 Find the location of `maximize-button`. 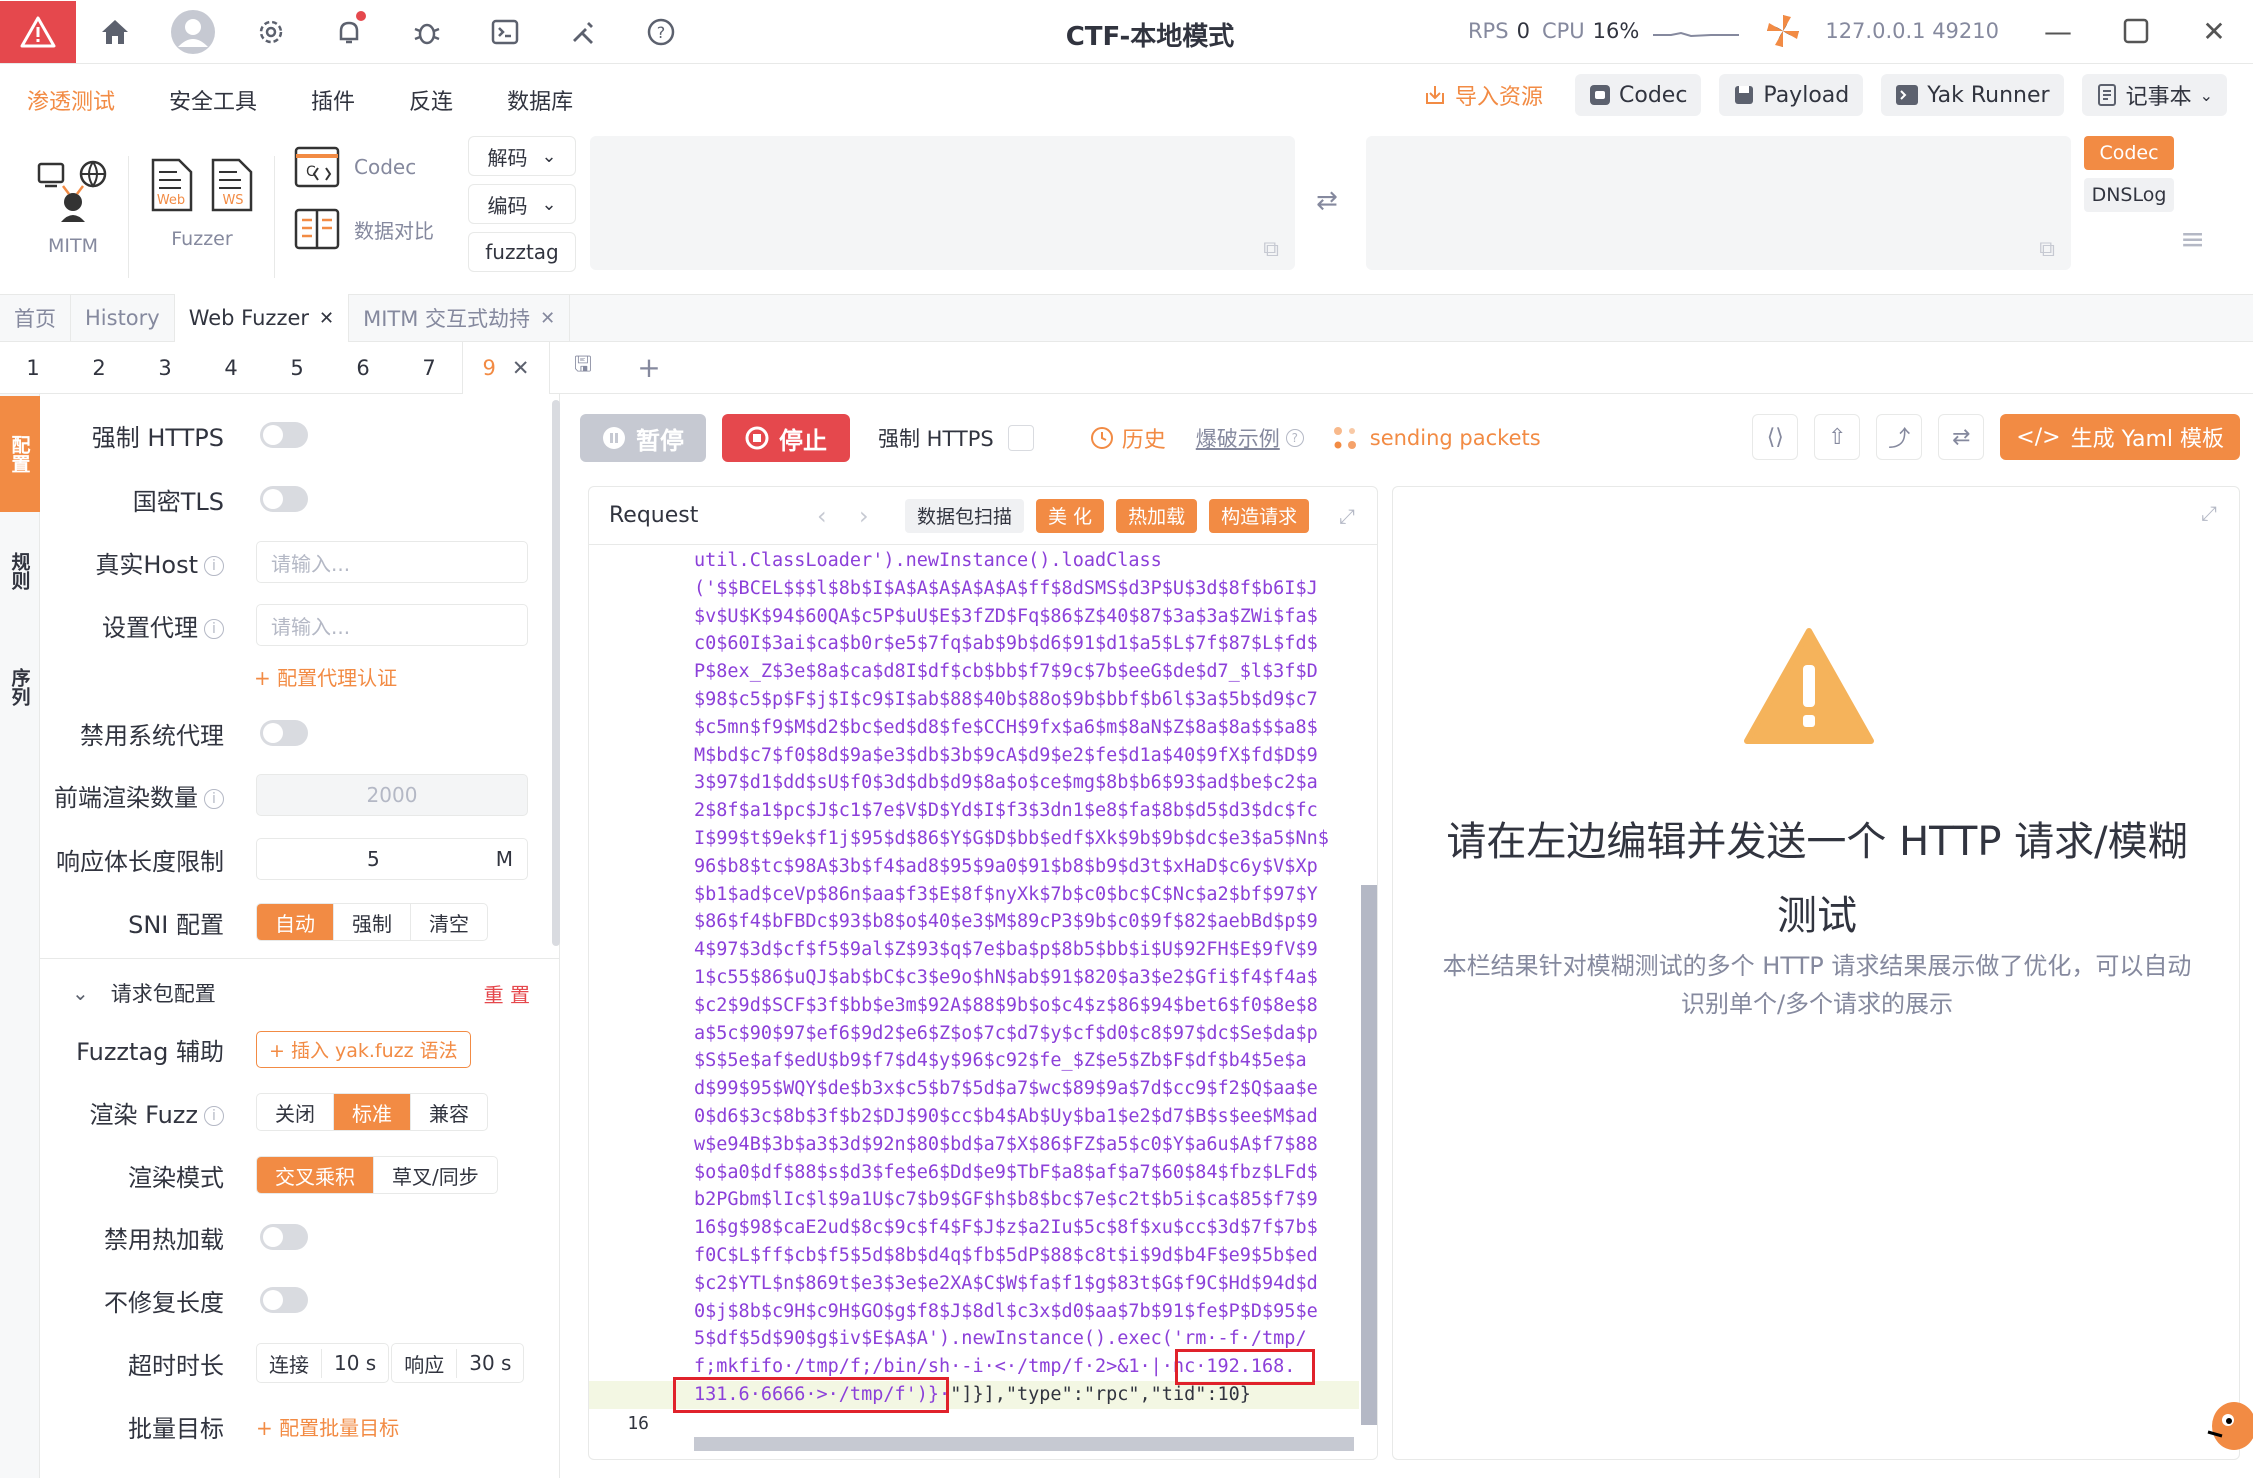

maximize-button is located at coordinates (2136, 31).